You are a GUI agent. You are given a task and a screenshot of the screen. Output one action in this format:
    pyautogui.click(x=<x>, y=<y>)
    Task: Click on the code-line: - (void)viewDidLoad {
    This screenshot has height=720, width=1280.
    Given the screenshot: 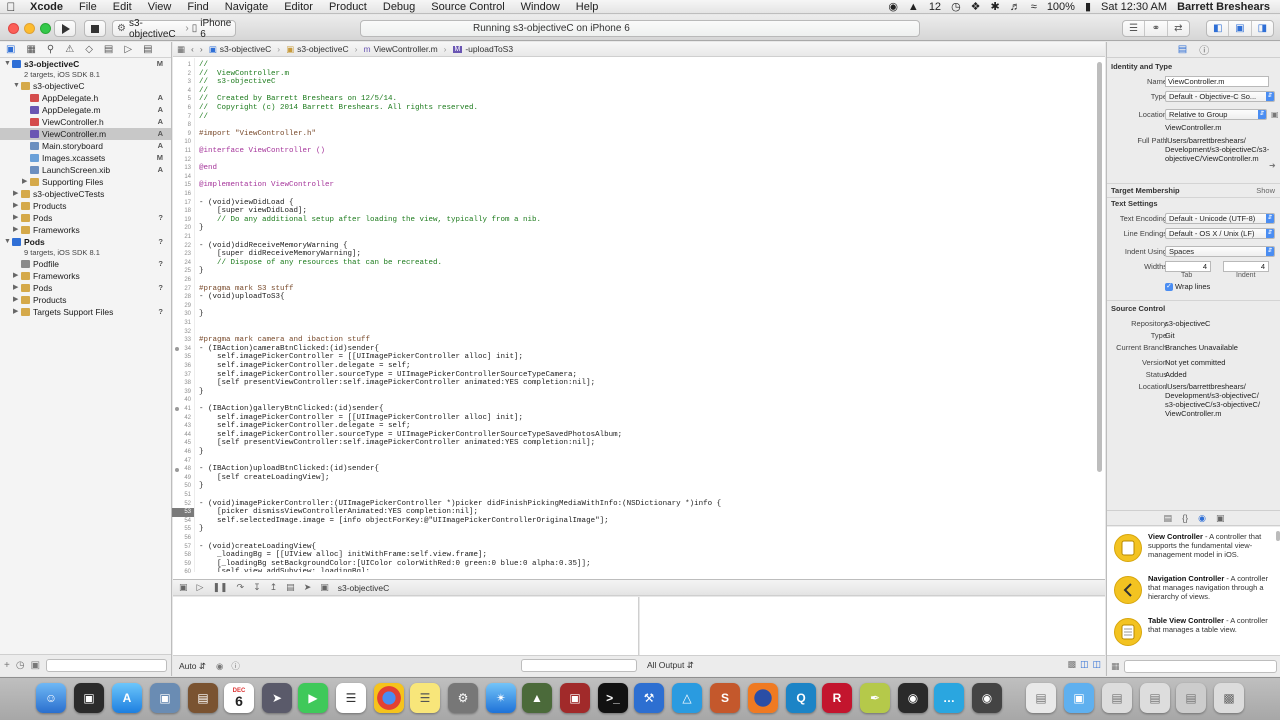 What is the action you would take?
    pyautogui.click(x=246, y=203)
    